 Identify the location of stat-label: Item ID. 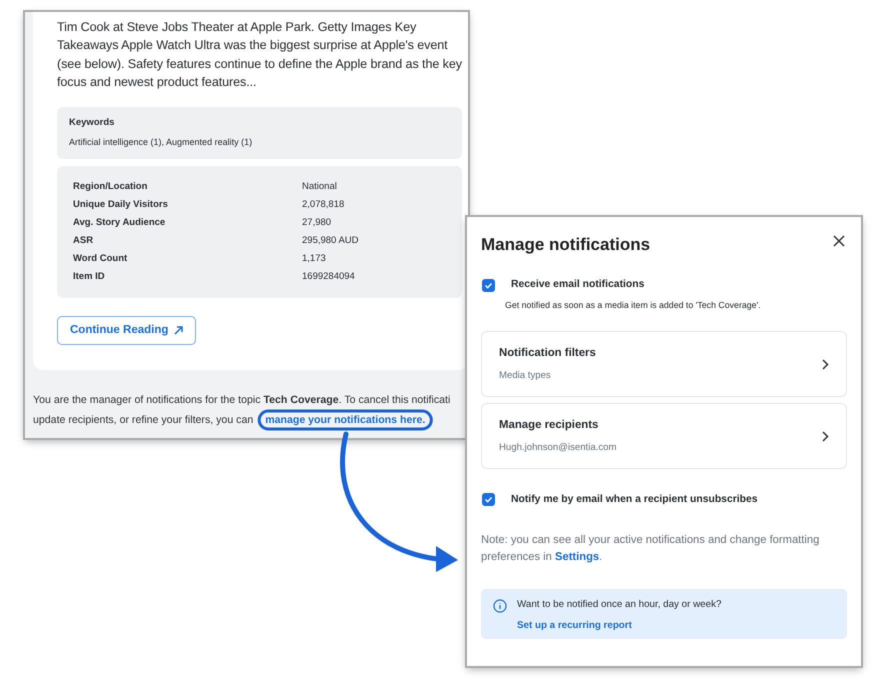
(89, 277).